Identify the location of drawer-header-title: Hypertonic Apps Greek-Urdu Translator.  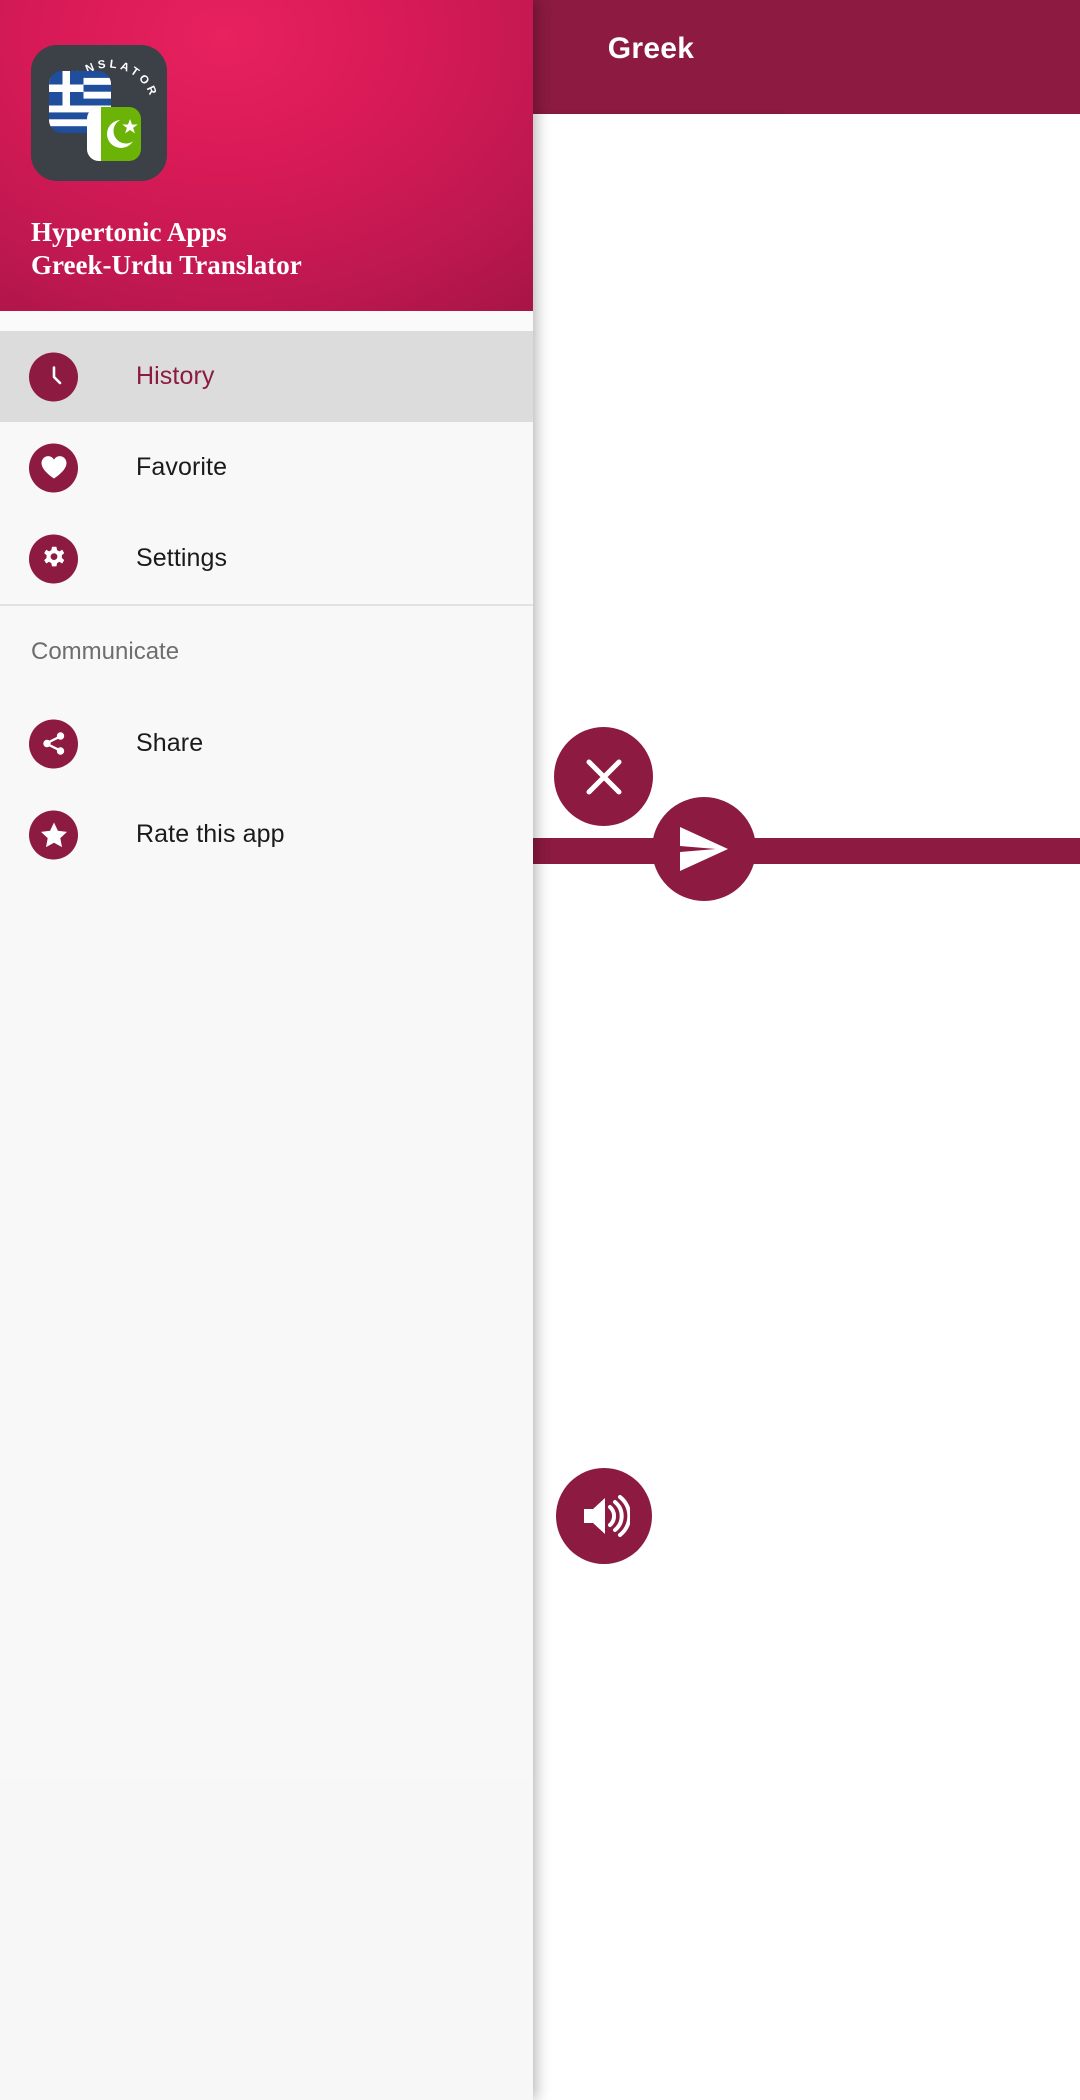
(266, 249).